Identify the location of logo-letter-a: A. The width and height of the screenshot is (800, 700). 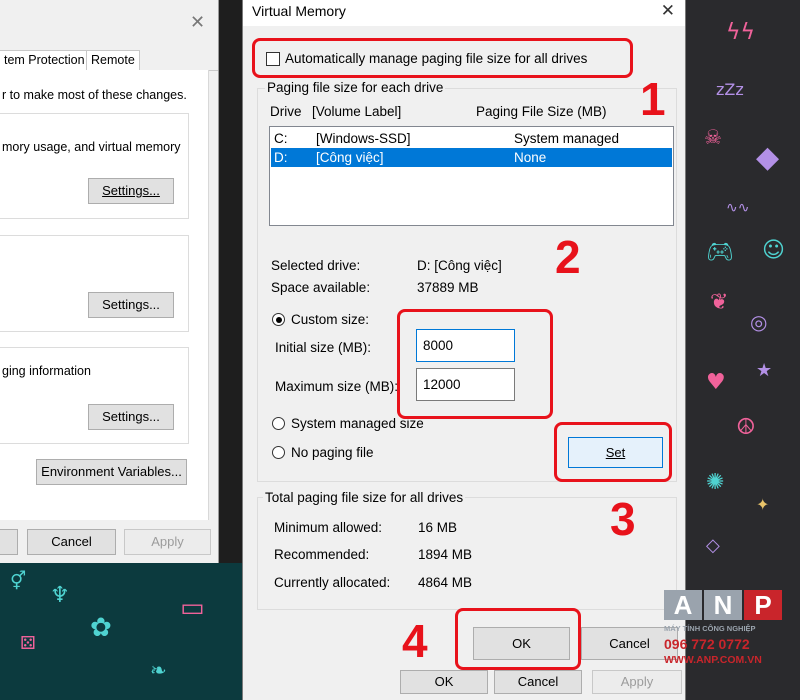
(683, 605).